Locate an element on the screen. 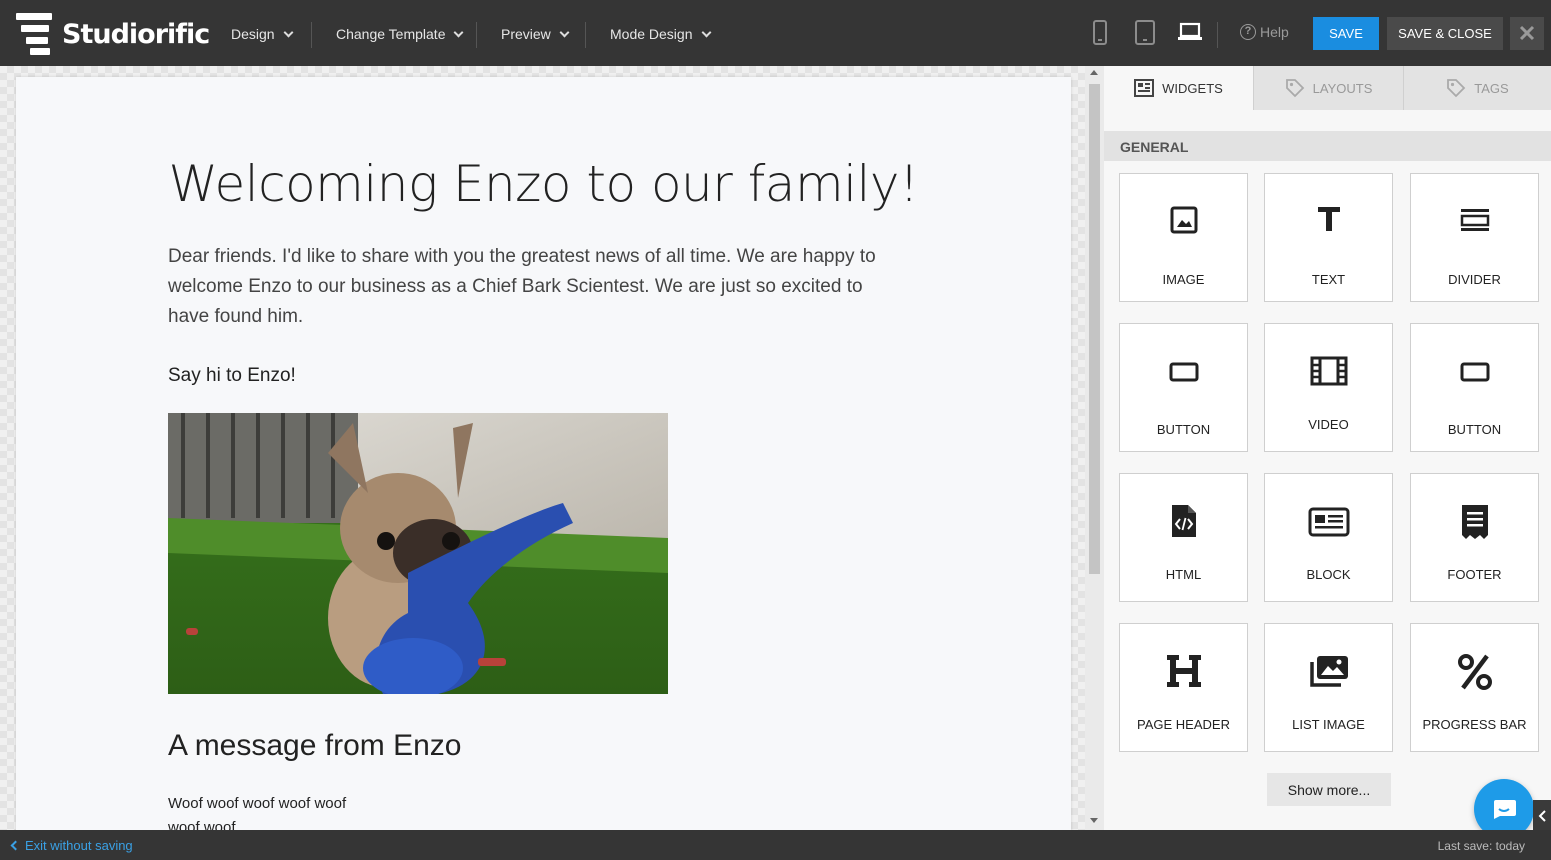  desktop-view-button is located at coordinates (1190, 34).